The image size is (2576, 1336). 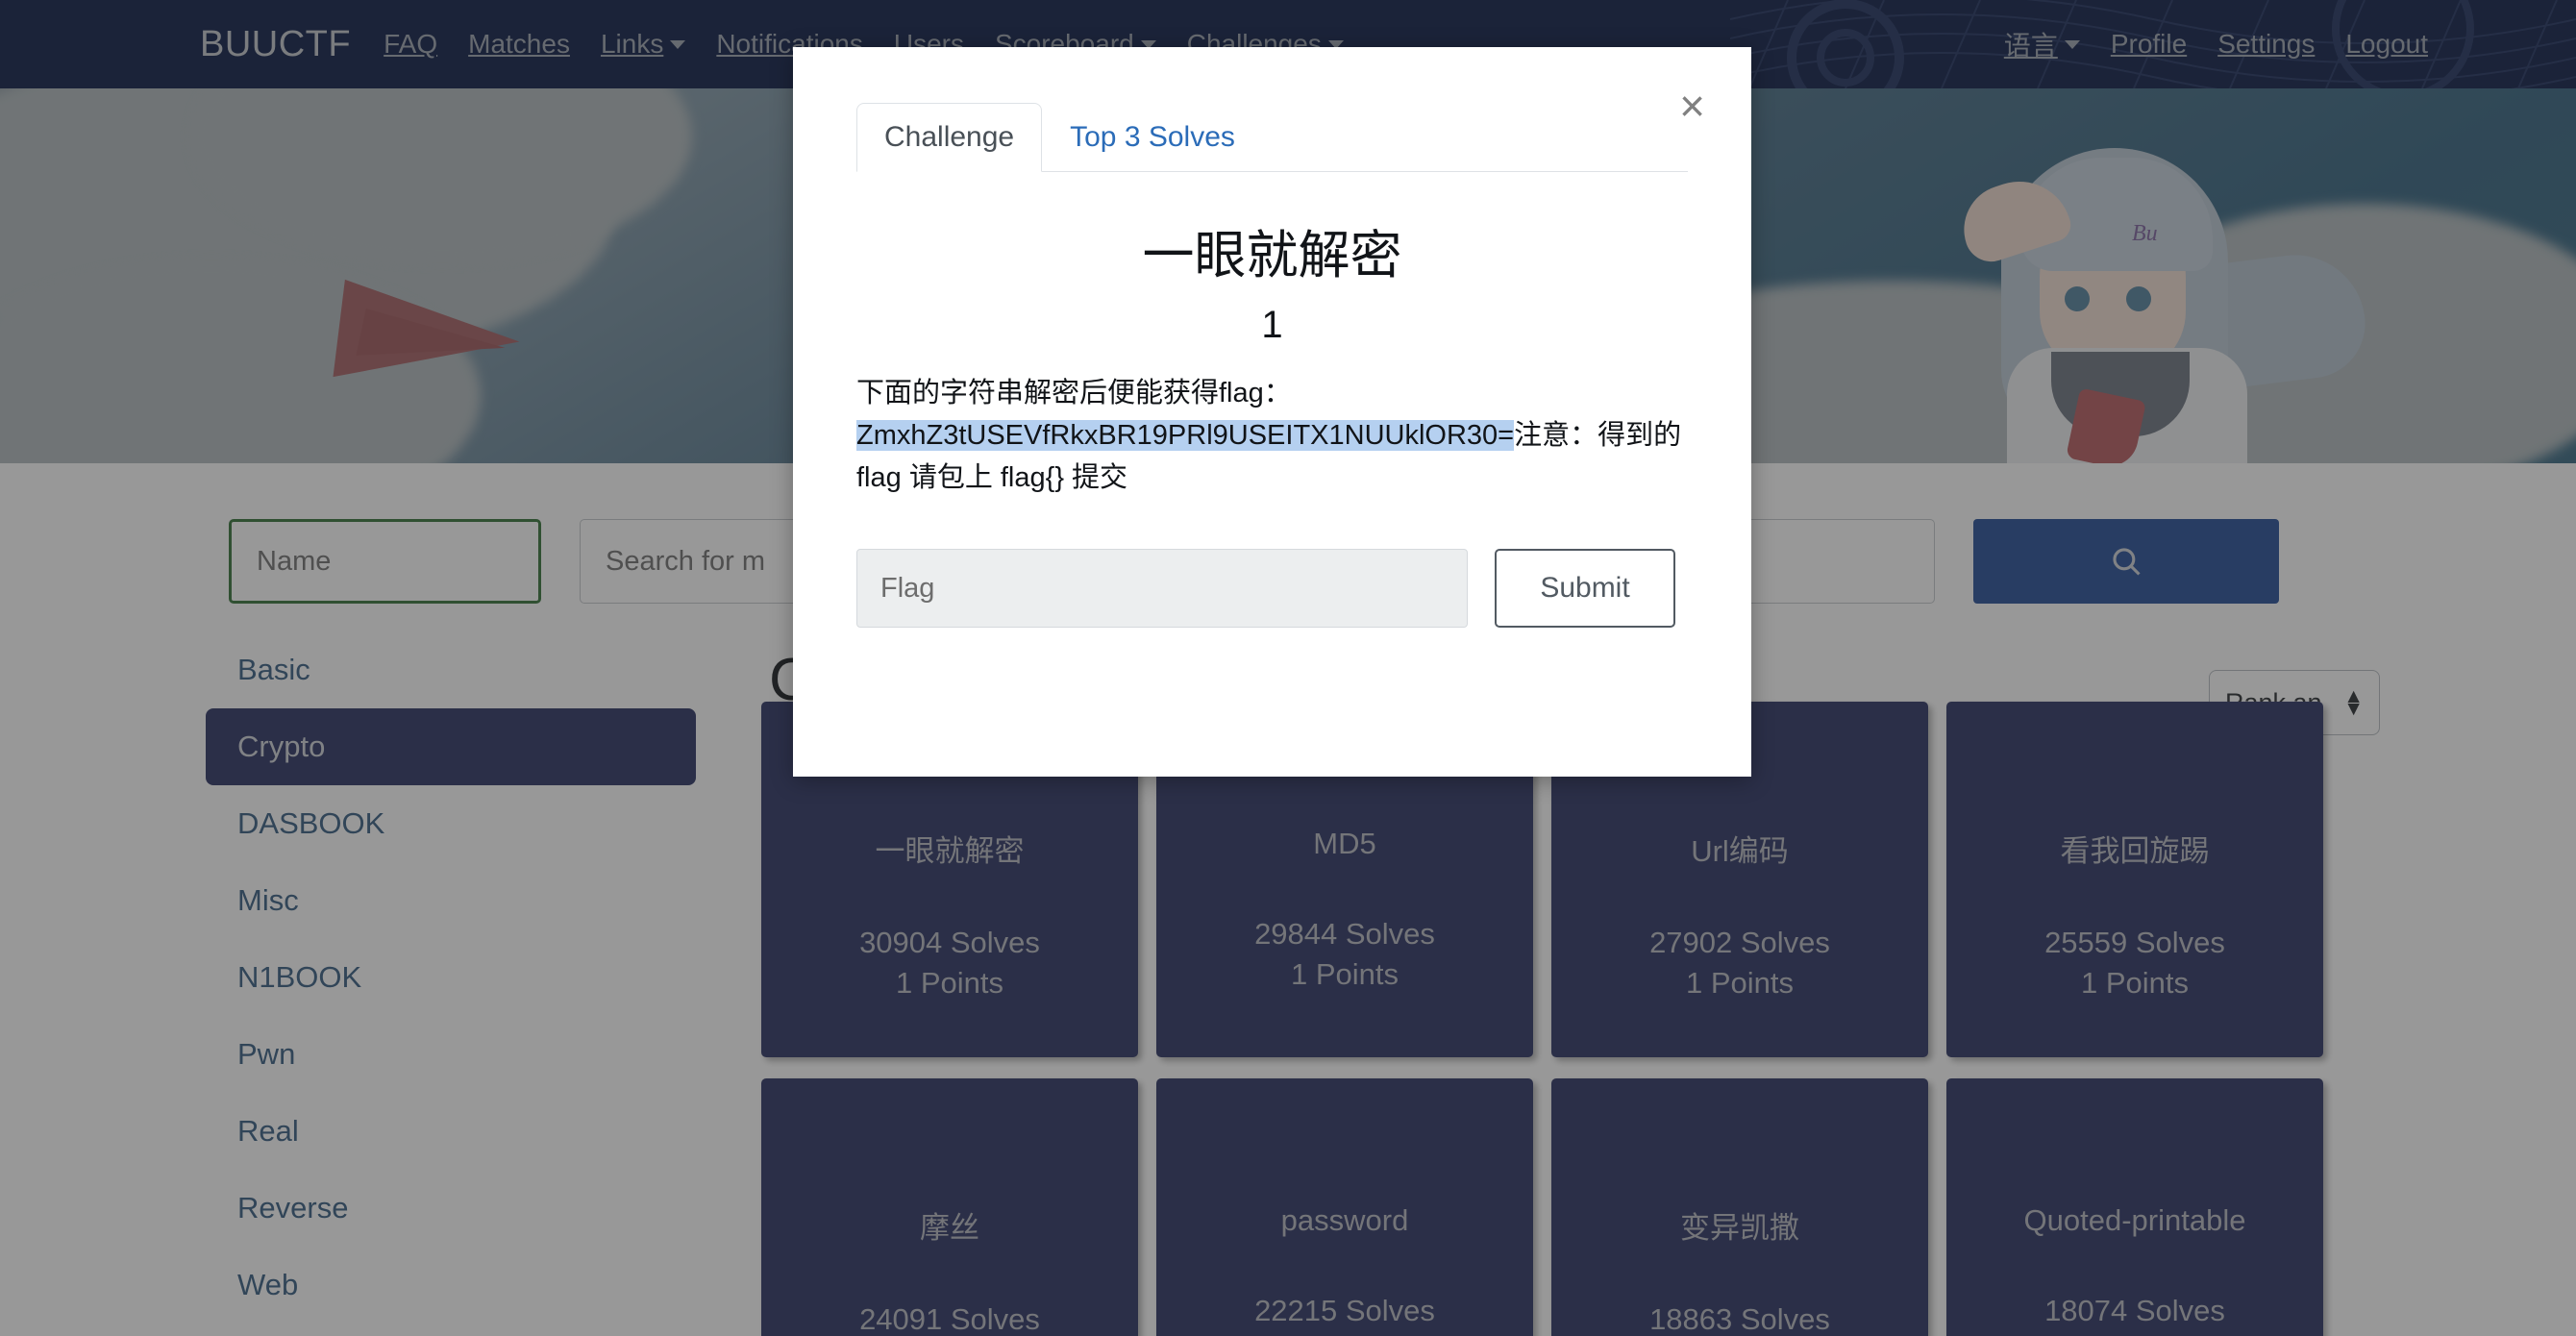 I want to click on flag-submit-row: Submit, so click(x=1272, y=589).